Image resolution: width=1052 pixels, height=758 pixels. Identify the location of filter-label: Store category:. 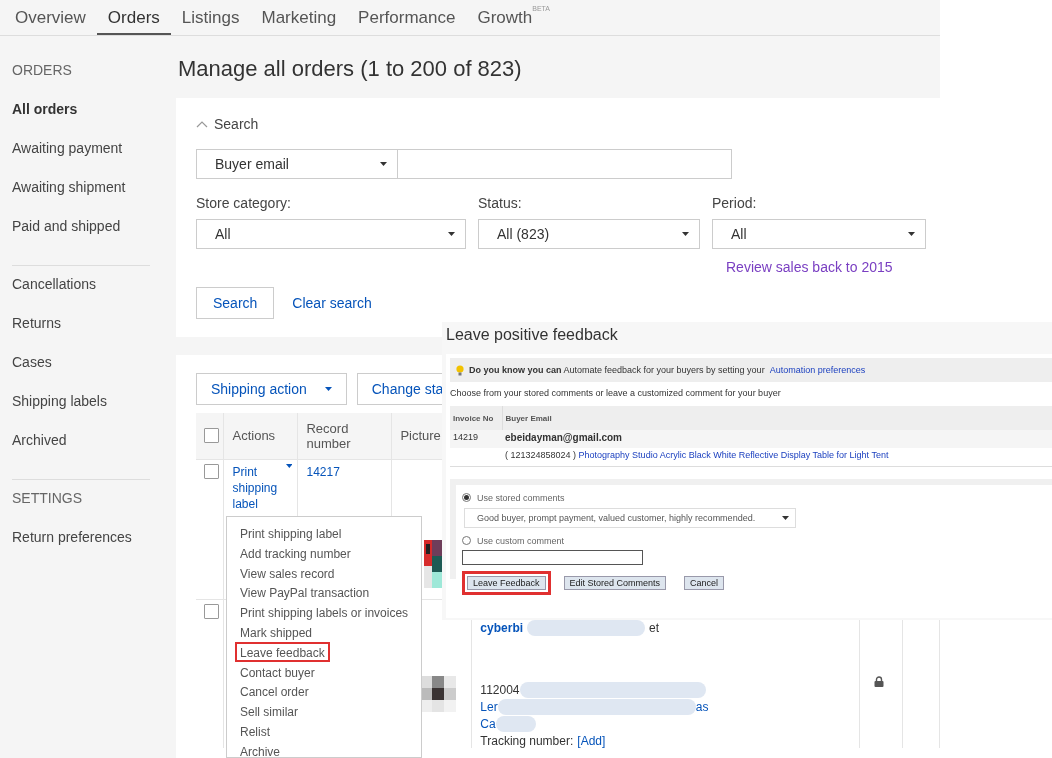
(244, 203).